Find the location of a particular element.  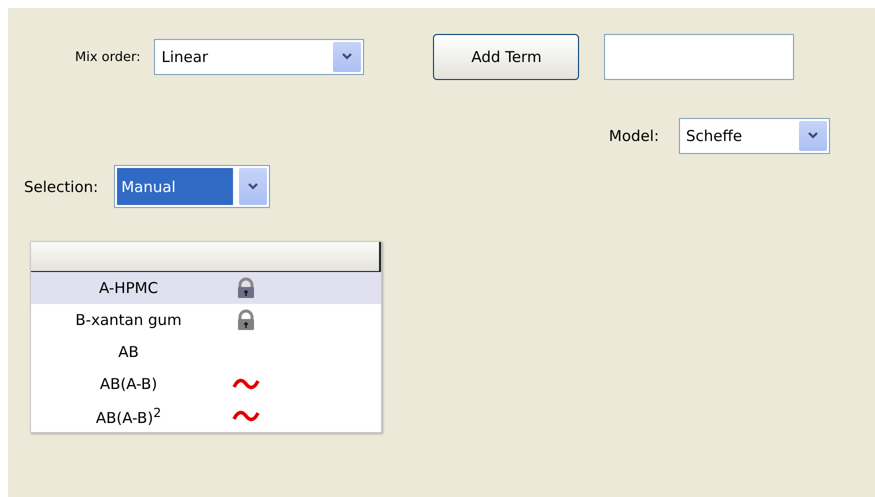

model-dropdown: Scheffe is located at coordinates (754, 136).